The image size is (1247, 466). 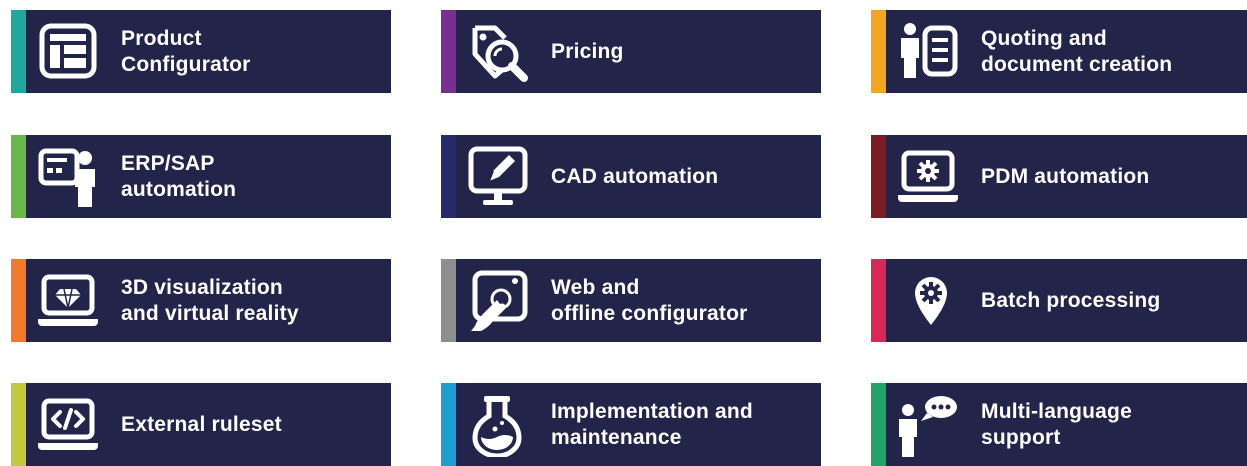 I want to click on tile-cad: CAD automation, so click(x=631, y=176).